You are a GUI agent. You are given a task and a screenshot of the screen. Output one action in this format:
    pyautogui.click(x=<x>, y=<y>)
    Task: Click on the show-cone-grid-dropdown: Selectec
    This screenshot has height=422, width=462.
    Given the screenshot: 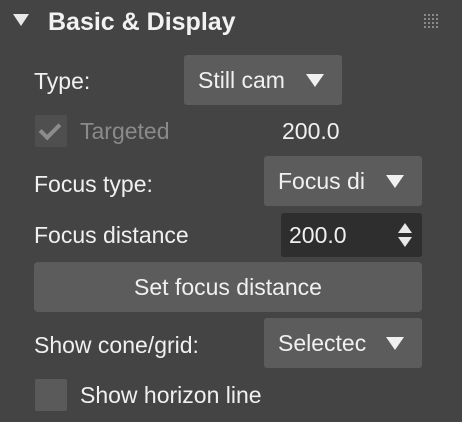 What is the action you would take?
    pyautogui.click(x=343, y=343)
    